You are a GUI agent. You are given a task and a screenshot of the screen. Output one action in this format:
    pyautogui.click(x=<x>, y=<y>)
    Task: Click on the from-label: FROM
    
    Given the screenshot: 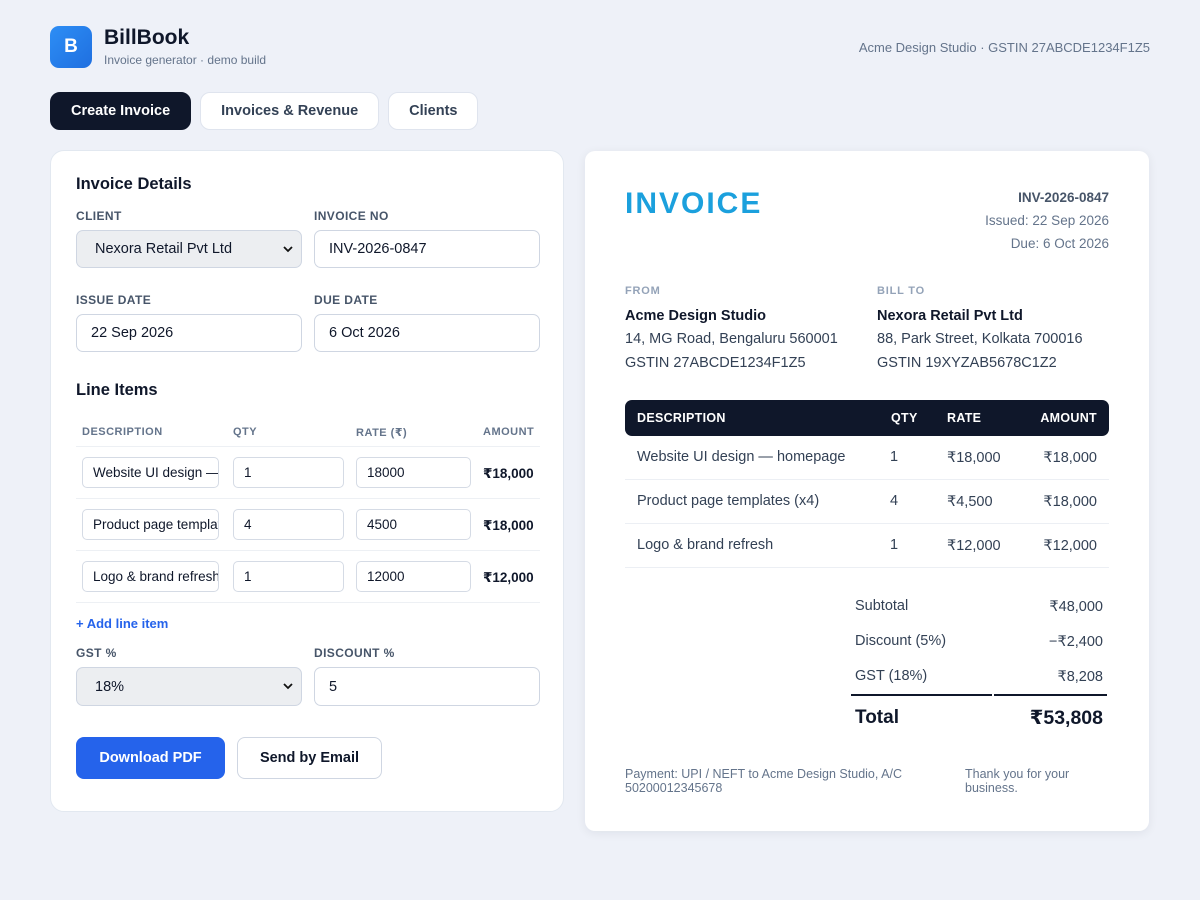 What is the action you would take?
    pyautogui.click(x=643, y=291)
    